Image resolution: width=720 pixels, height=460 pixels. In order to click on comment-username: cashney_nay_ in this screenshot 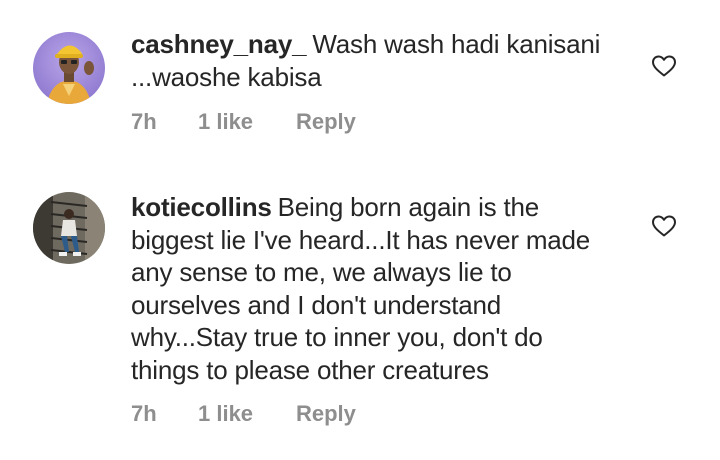, I will do `click(219, 44)`.